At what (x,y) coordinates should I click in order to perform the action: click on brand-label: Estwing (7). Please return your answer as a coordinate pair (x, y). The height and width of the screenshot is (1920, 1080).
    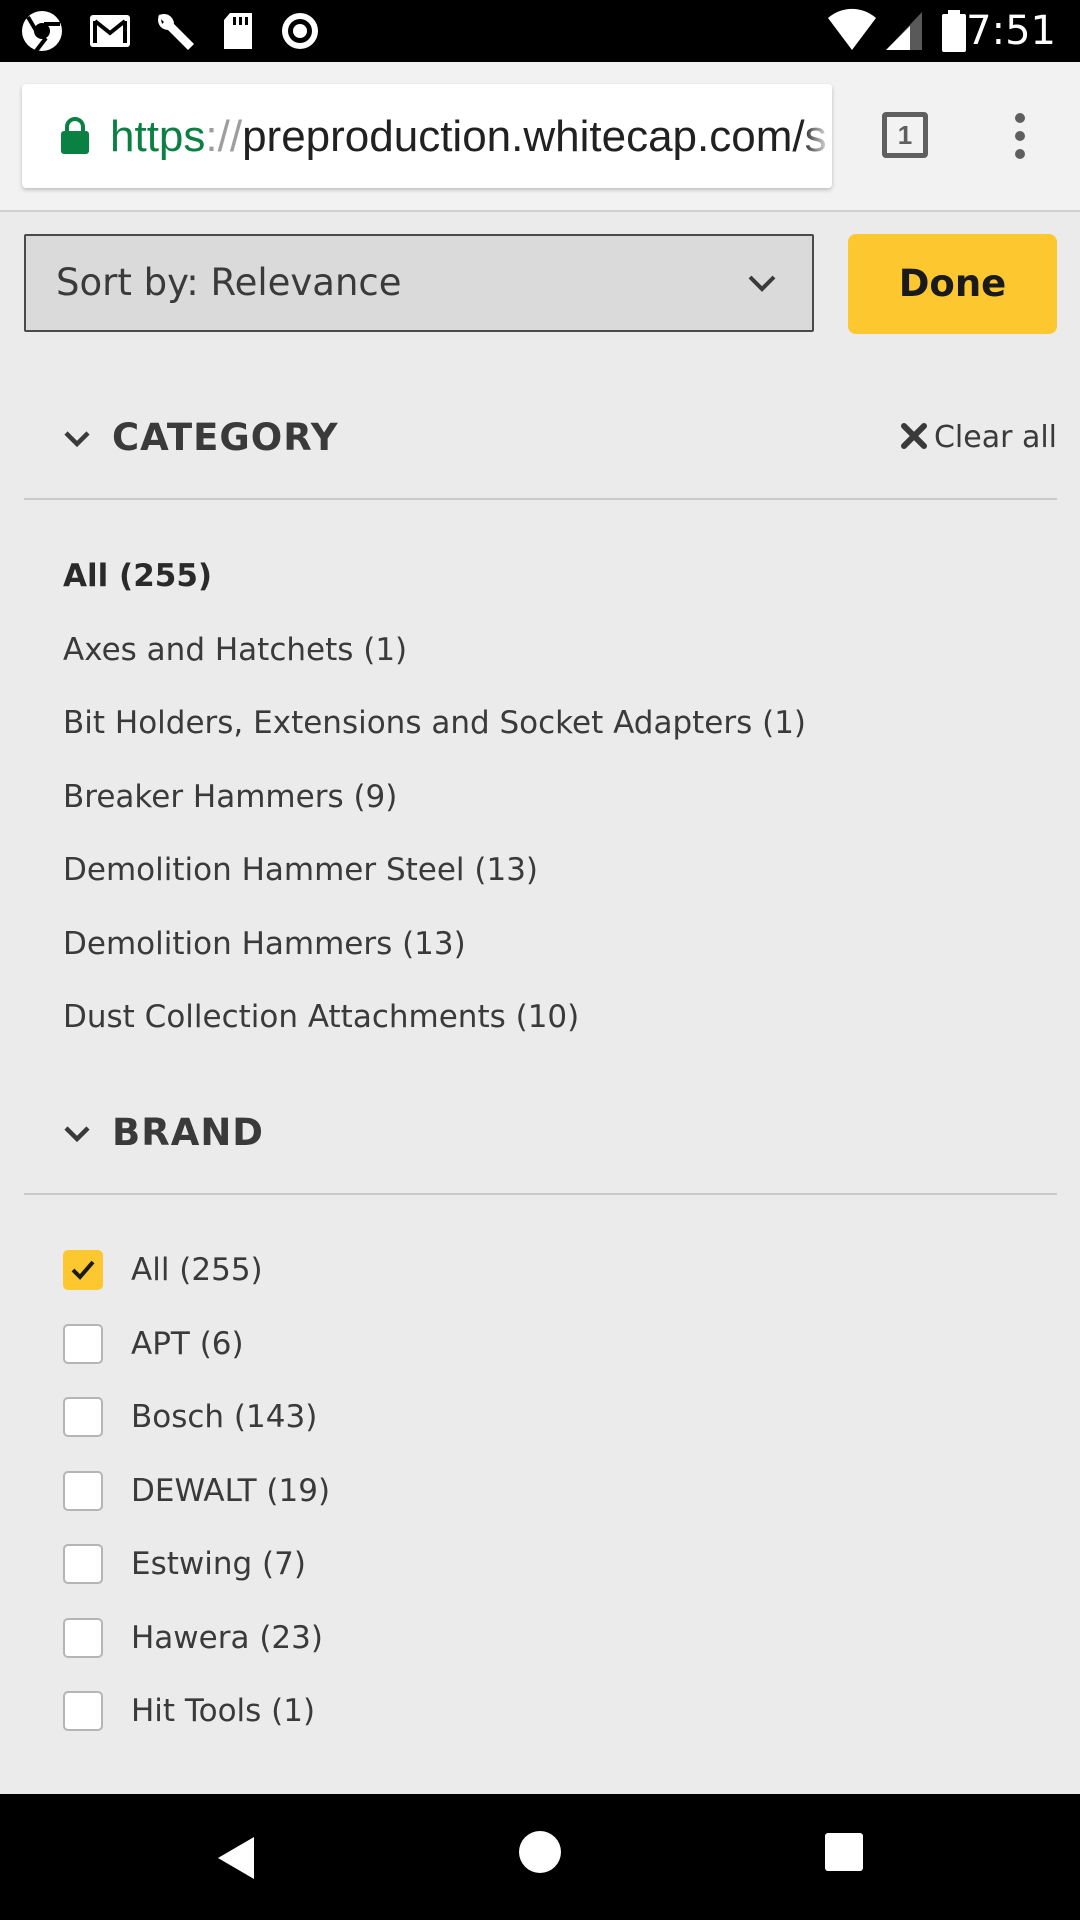
    Looking at the image, I should click on (218, 1564).